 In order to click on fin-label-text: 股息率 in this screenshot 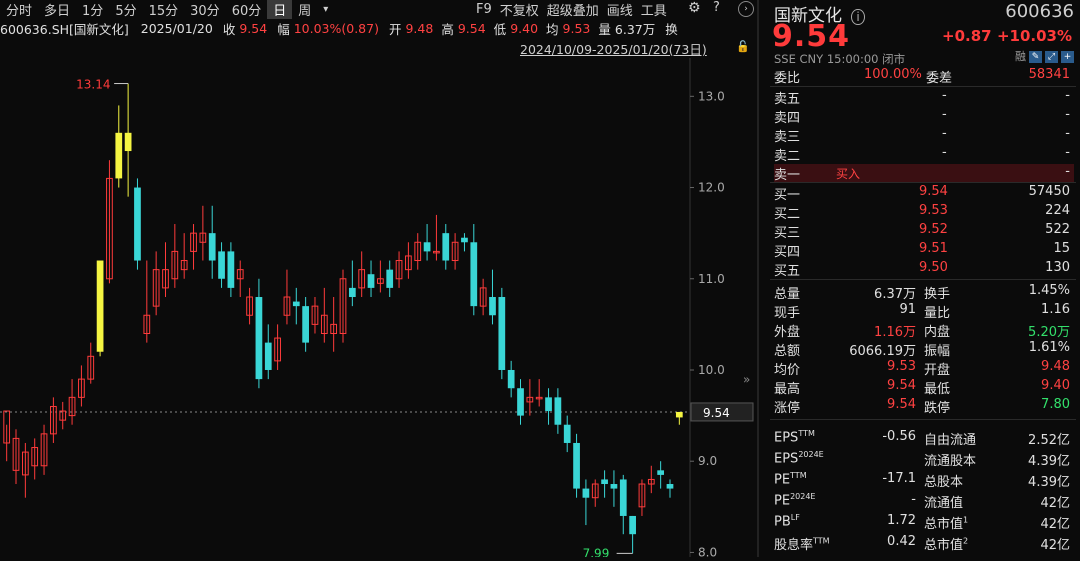, I will do `click(794, 545)`.